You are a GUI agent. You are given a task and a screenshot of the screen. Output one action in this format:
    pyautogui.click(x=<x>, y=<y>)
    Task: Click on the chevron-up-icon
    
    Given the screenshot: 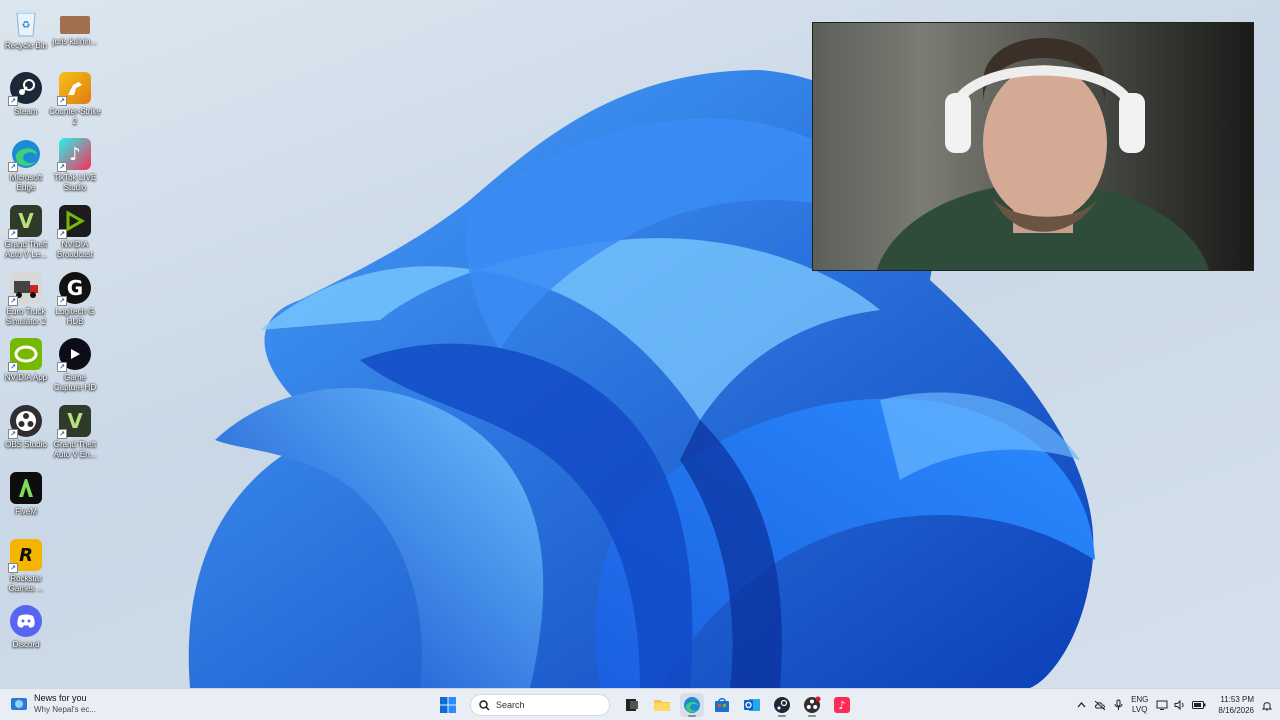 What is the action you would take?
    pyautogui.click(x=1081, y=705)
    